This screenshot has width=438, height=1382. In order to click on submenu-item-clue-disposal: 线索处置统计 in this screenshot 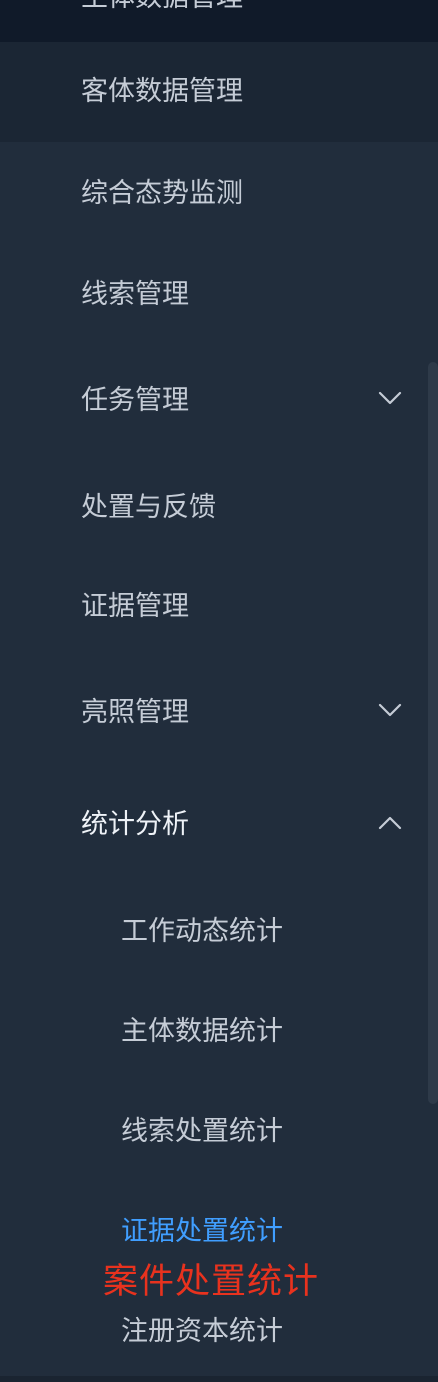, I will do `click(219, 1132)`.